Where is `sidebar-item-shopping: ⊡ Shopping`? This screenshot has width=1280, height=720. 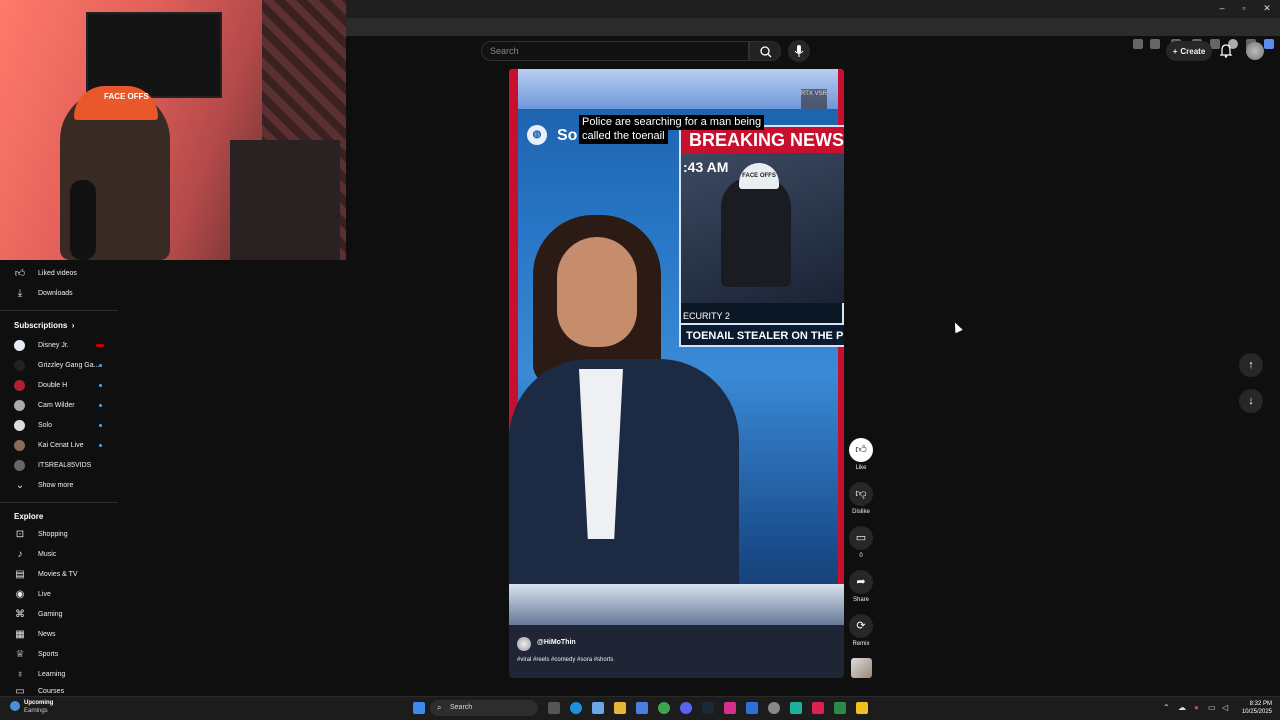
sidebar-item-shopping: ⊡ Shopping is located at coordinates (41, 534).